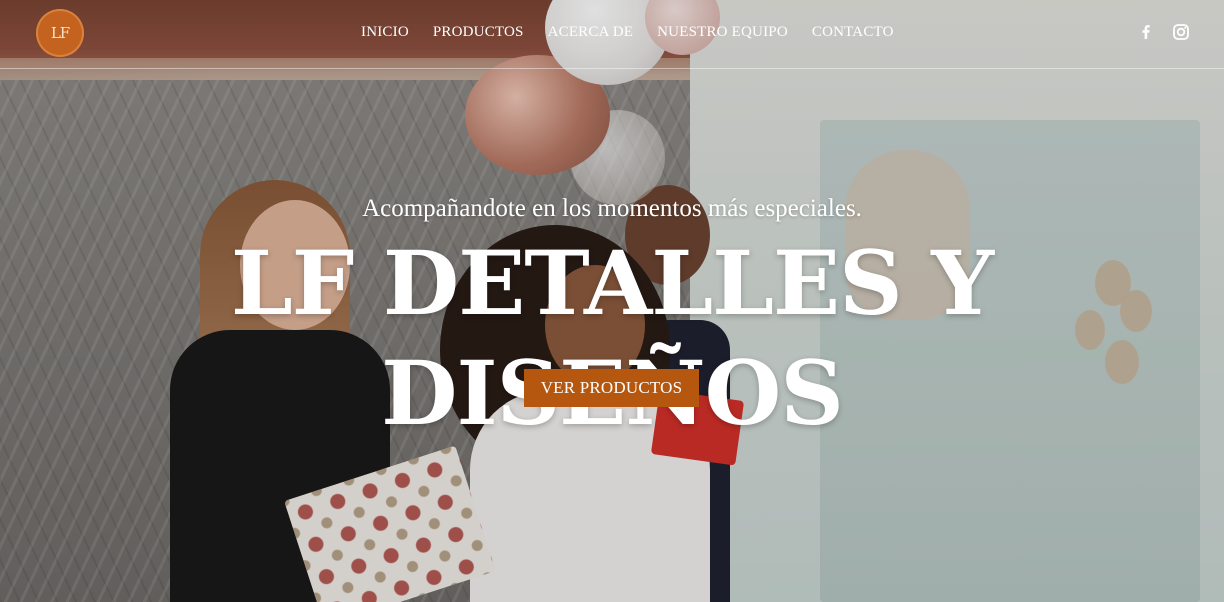  I want to click on nav-item-contacto: CONTACTO, so click(853, 32).